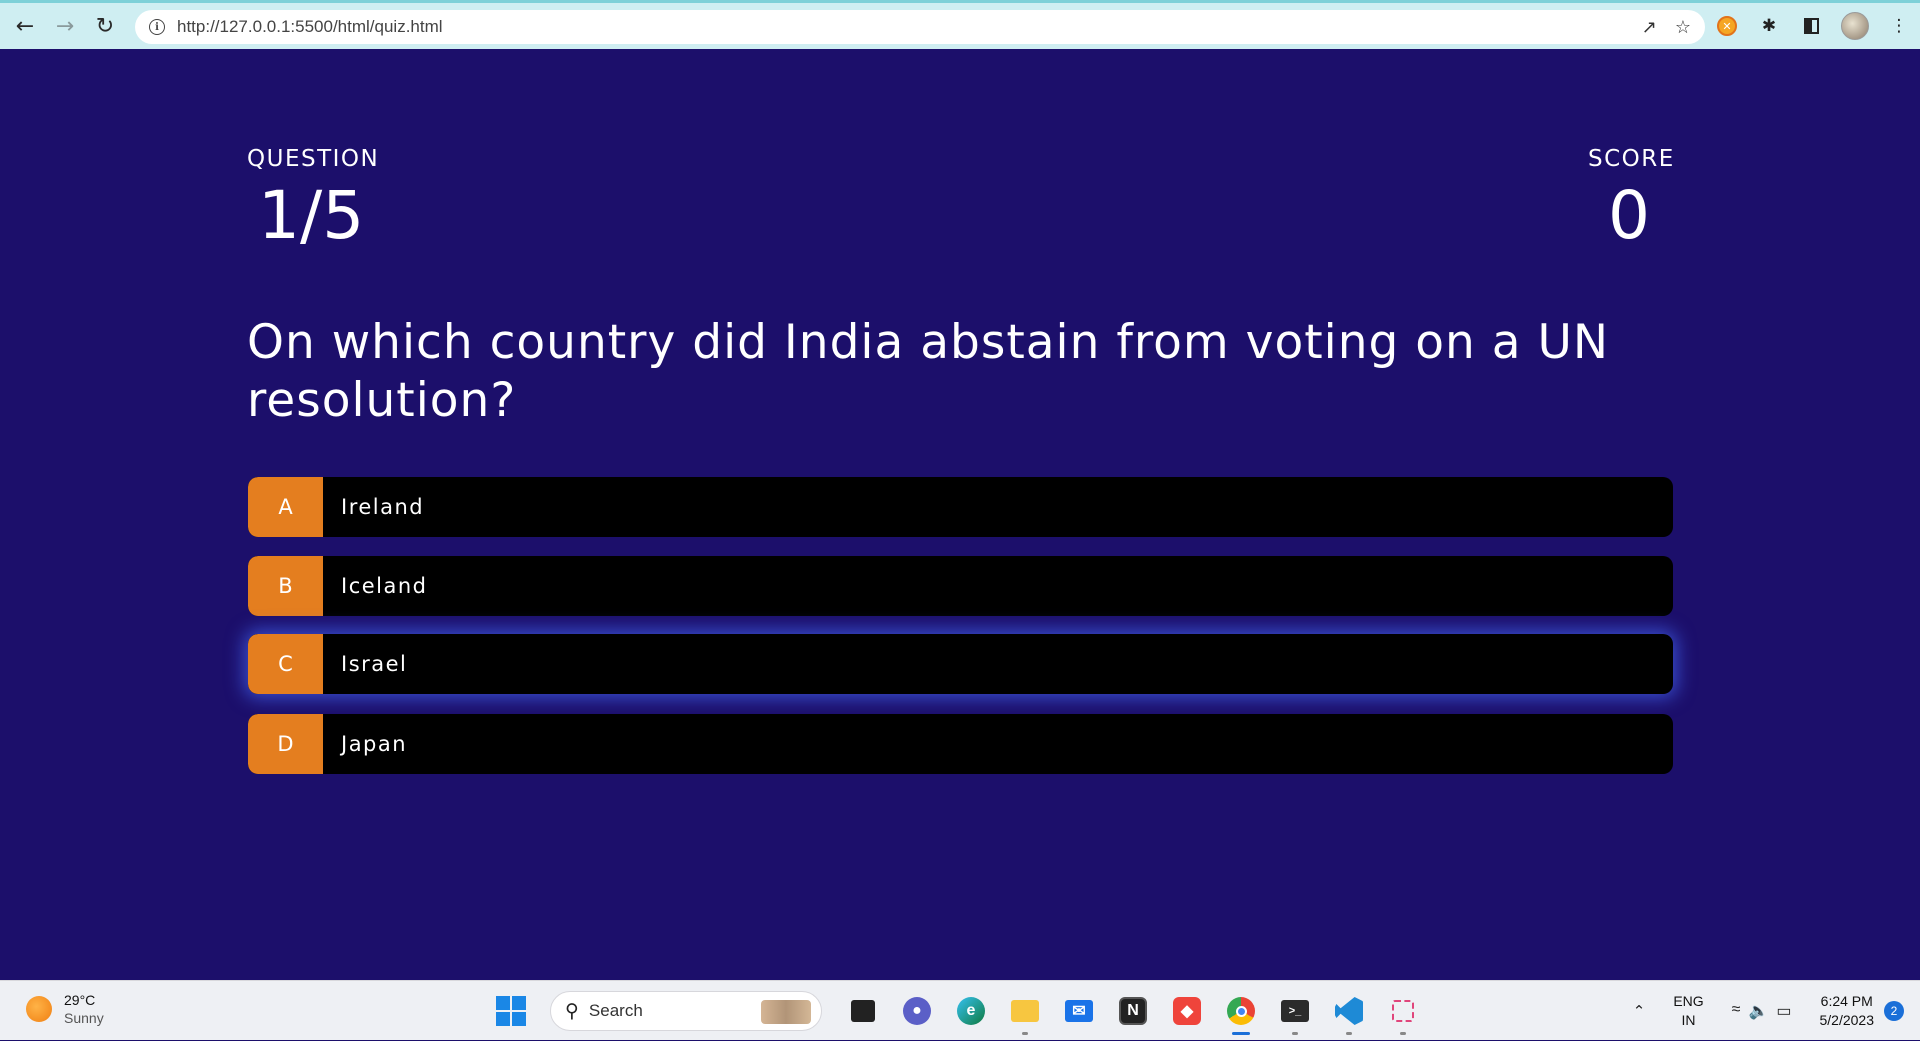  I want to click on notion-button: N, so click(1133, 1011).